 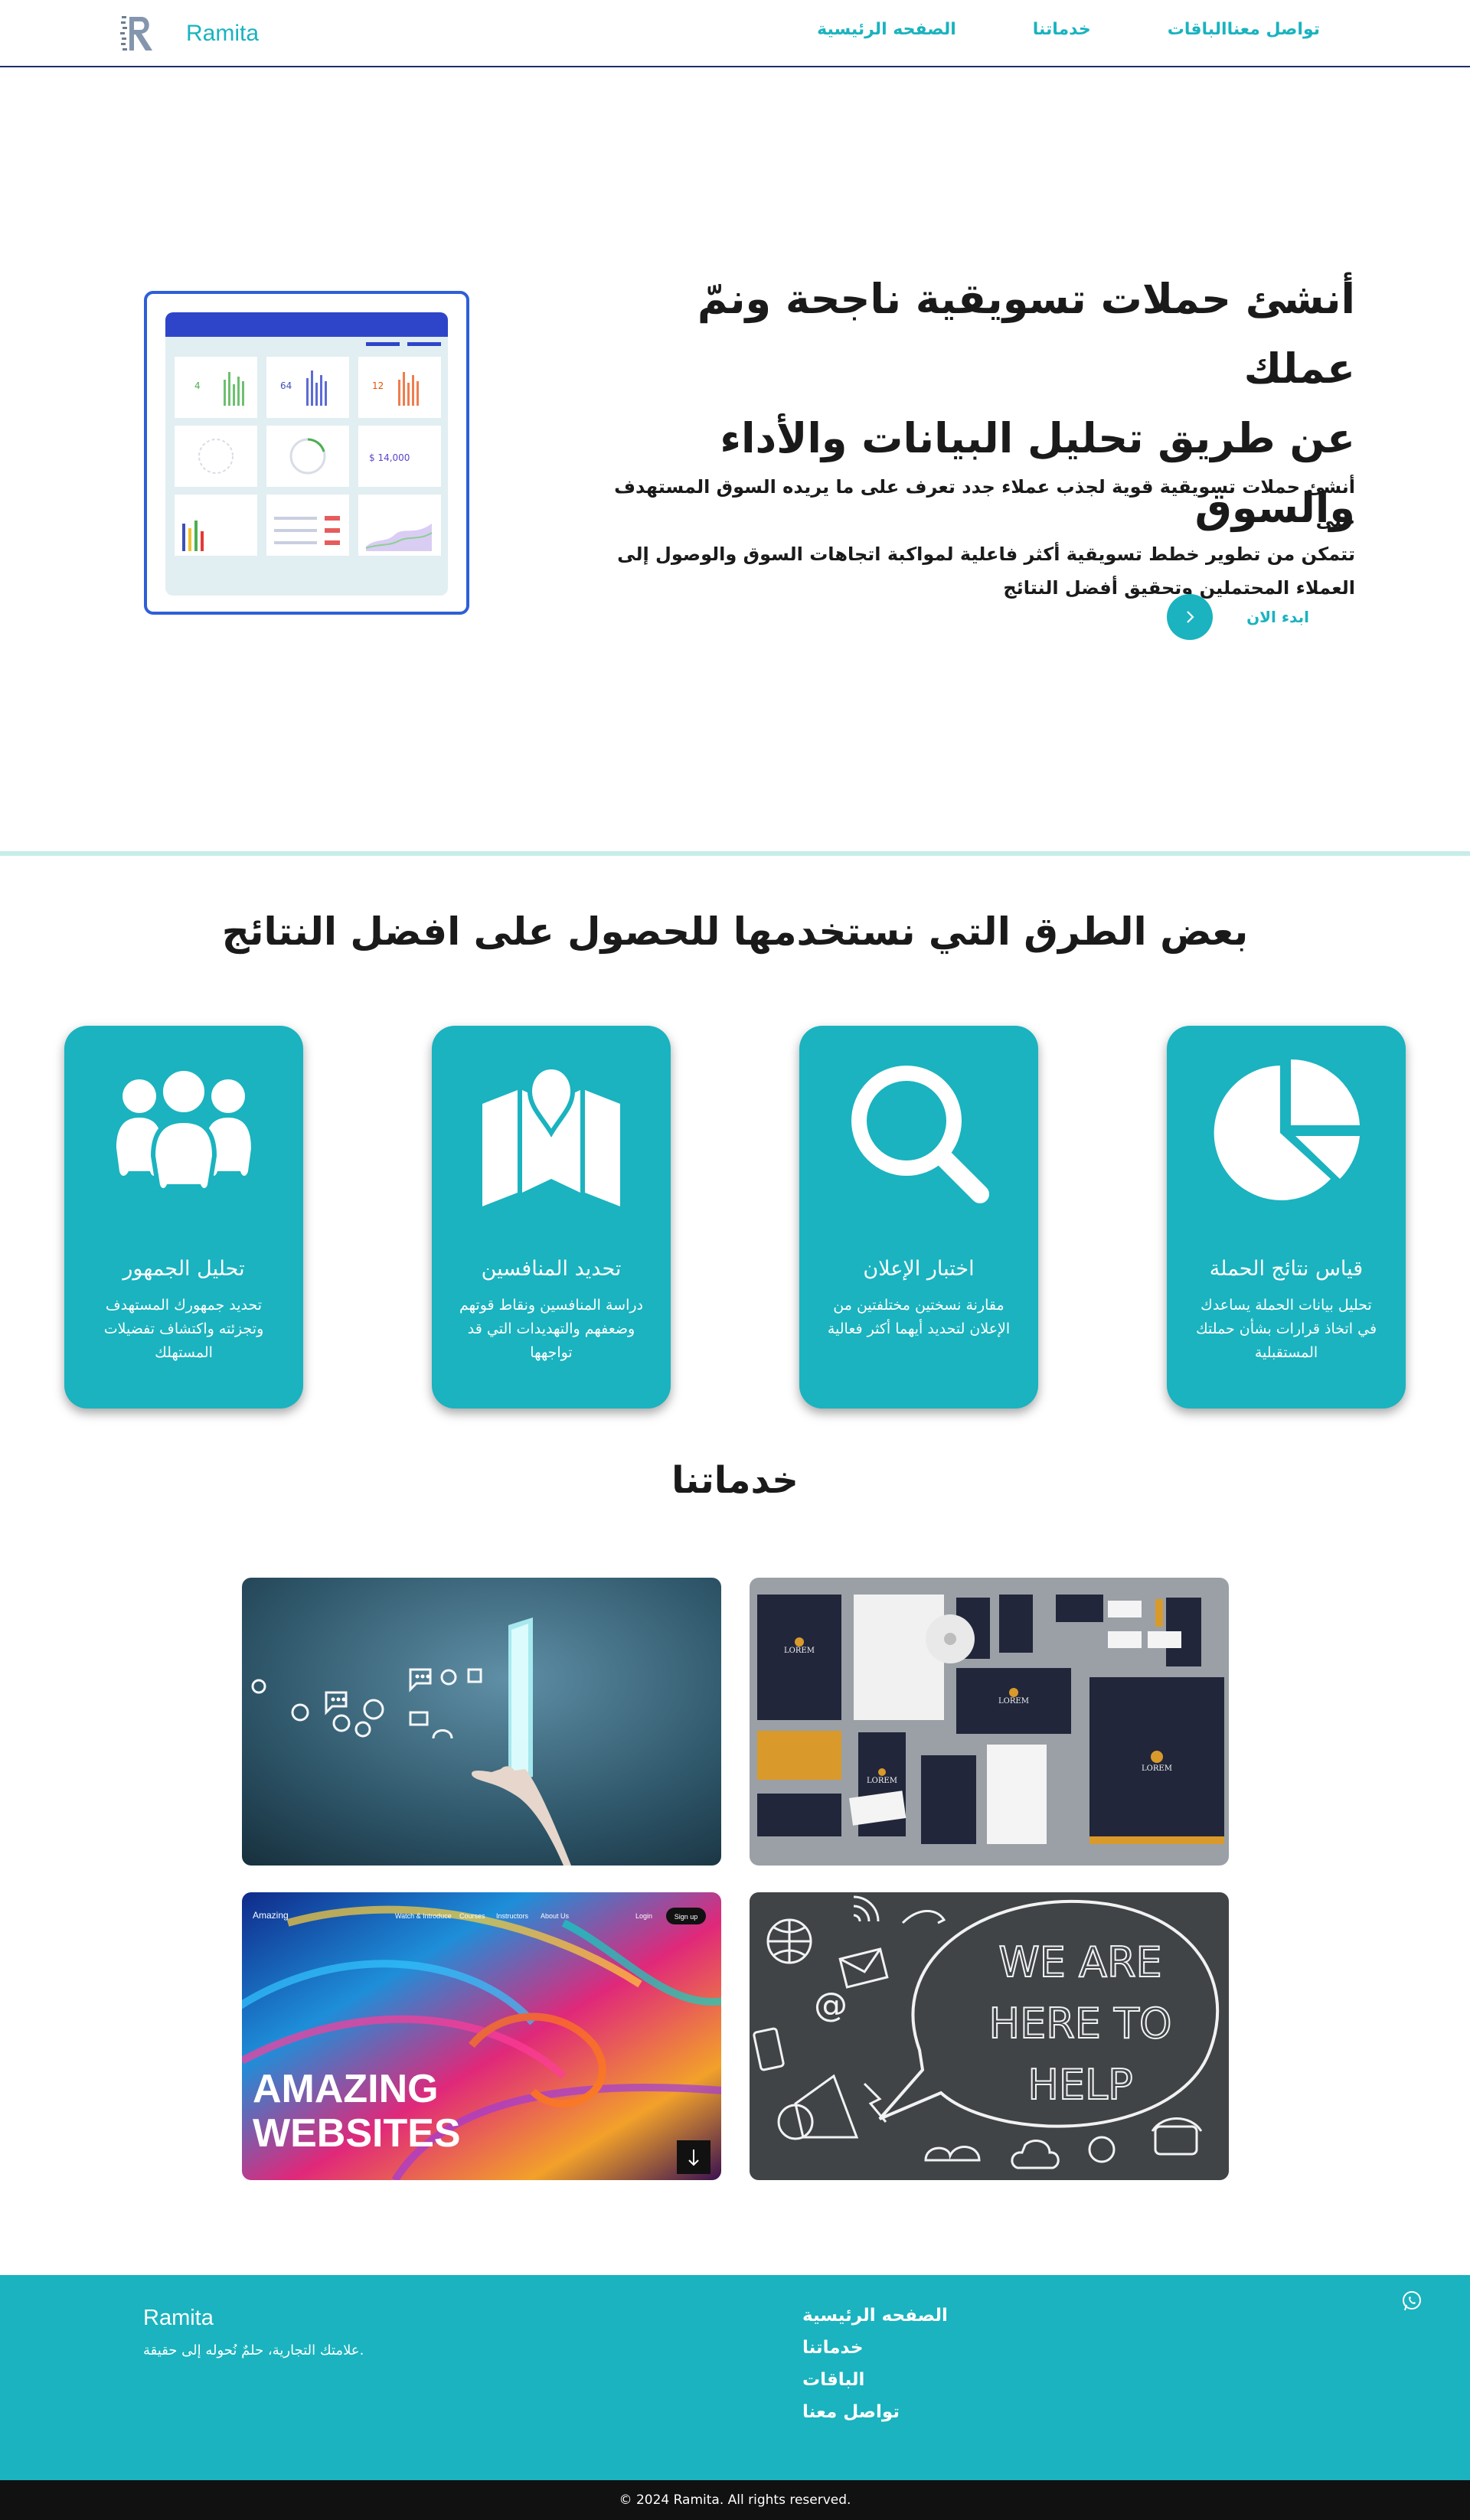 I want to click on digital-marketing-image, so click(x=481, y=1722).